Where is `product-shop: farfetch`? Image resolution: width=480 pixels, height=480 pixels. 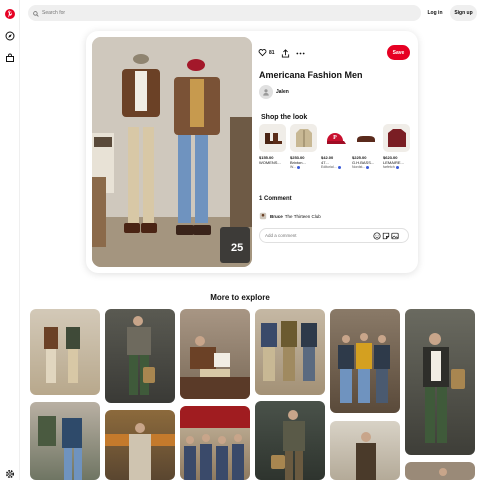 product-shop: farfetch is located at coordinates (396, 167).